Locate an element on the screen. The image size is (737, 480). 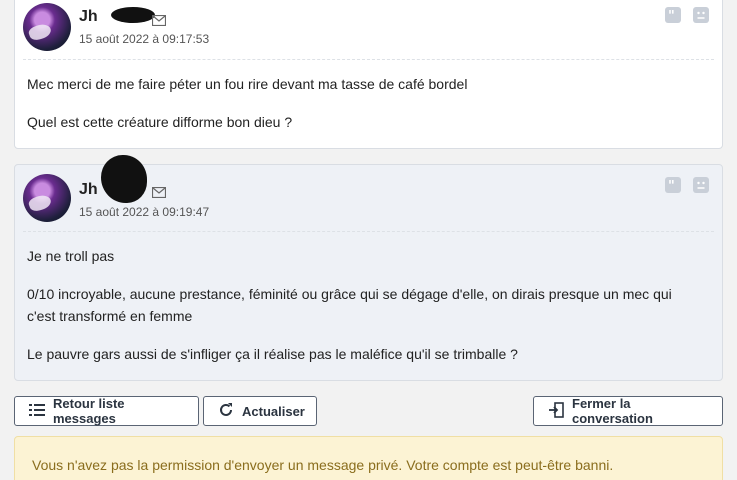
back-to-list-button: Retour liste messages is located at coordinates (106, 411).